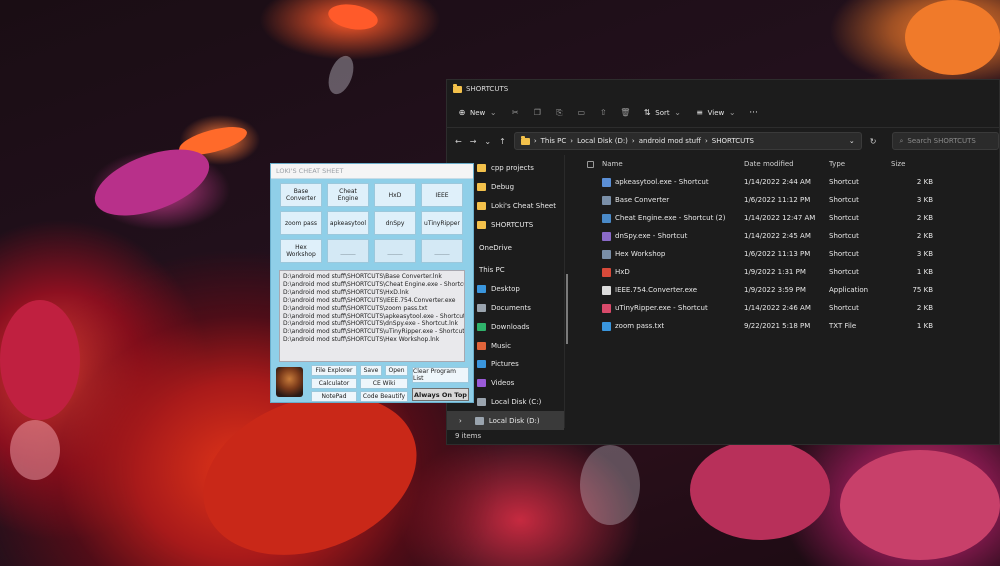 This screenshot has width=1000, height=566. What do you see at coordinates (924, 236) in the screenshot?
I see `file-size: 2 KB` at bounding box center [924, 236].